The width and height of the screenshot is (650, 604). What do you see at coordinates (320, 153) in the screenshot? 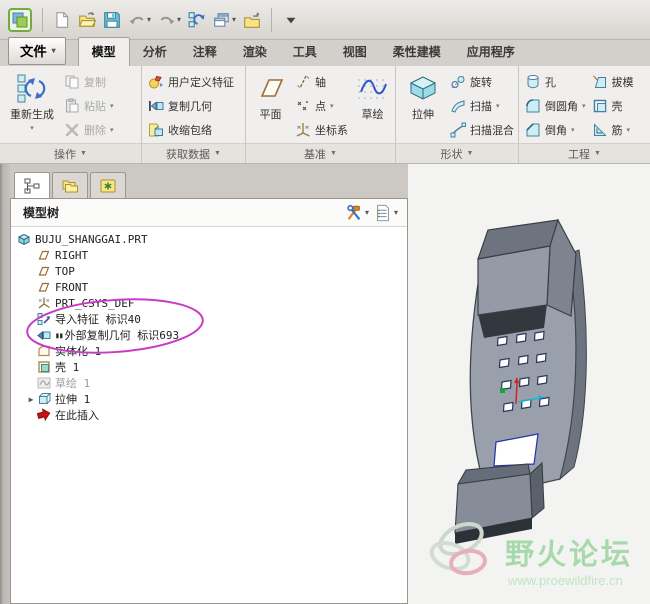
I see `group-label: 基准 ▼` at bounding box center [320, 153].